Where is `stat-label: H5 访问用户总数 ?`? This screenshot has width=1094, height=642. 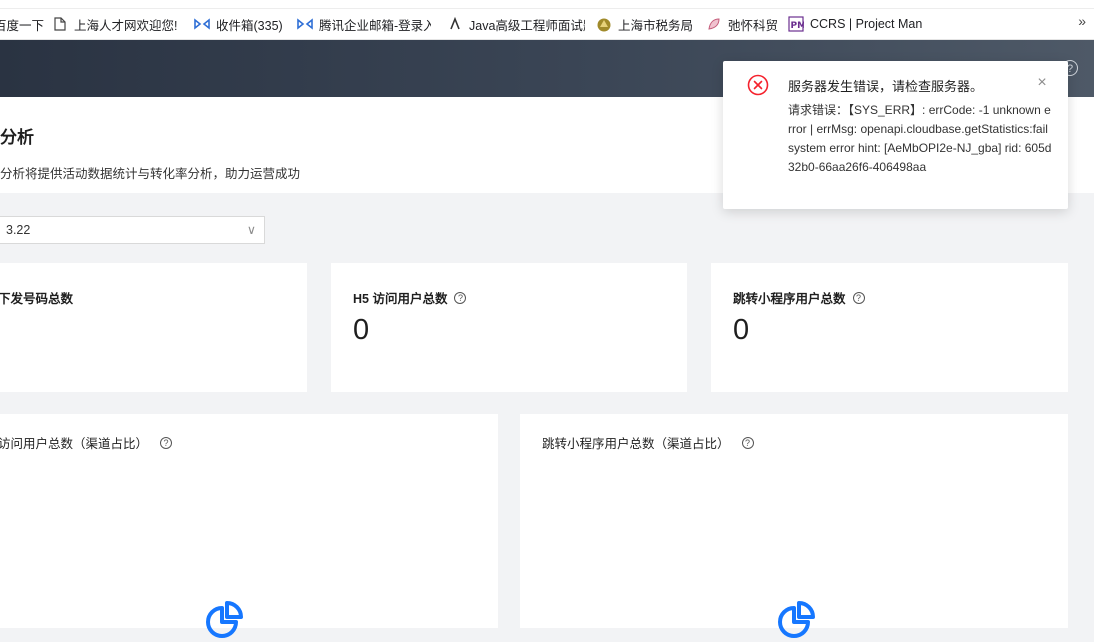
stat-label: H5 访问用户总数 ? is located at coordinates (410, 297).